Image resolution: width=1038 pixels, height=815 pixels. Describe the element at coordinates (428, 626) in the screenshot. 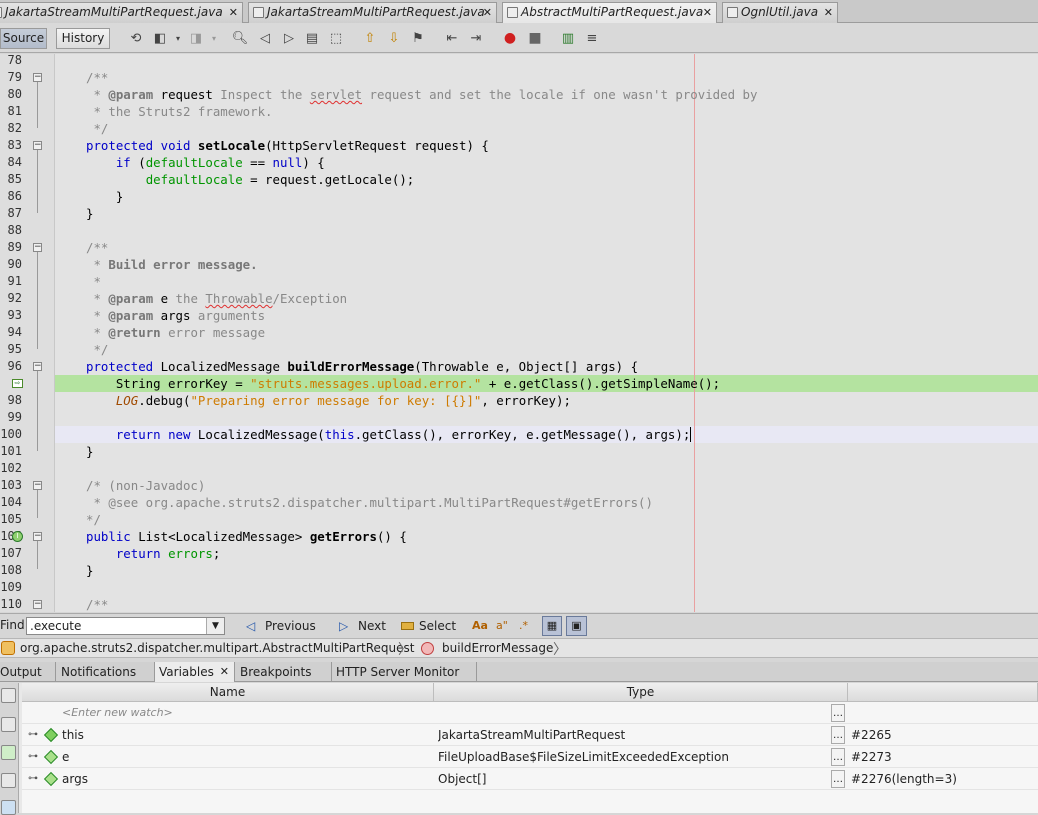

I see `select-button: Select` at that location.